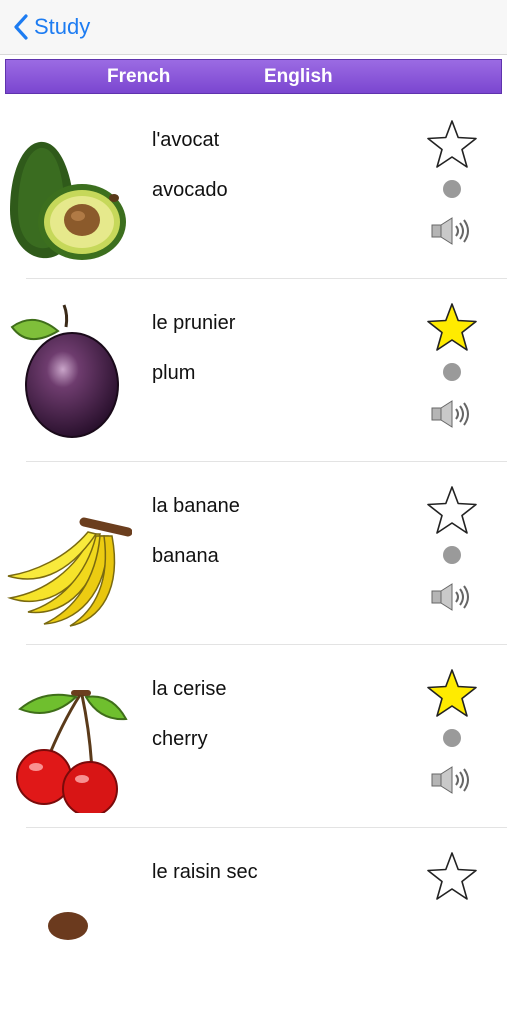  What do you see at coordinates (68, 740) in the screenshot?
I see `cherry-image` at bounding box center [68, 740].